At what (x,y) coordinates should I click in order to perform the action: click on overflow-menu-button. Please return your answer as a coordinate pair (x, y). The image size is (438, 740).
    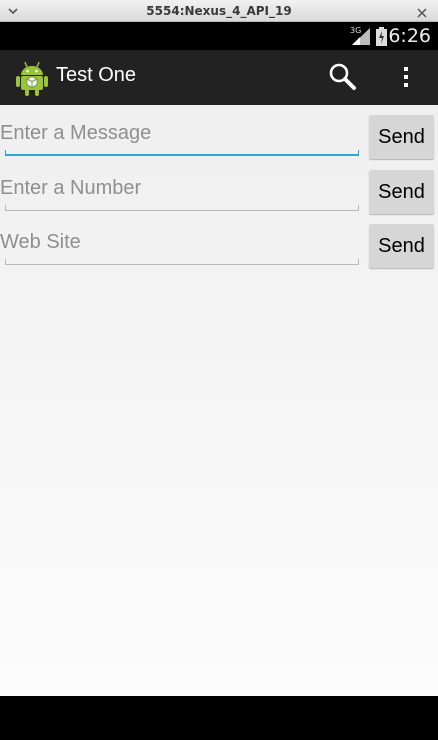
    Looking at the image, I should click on (406, 77).